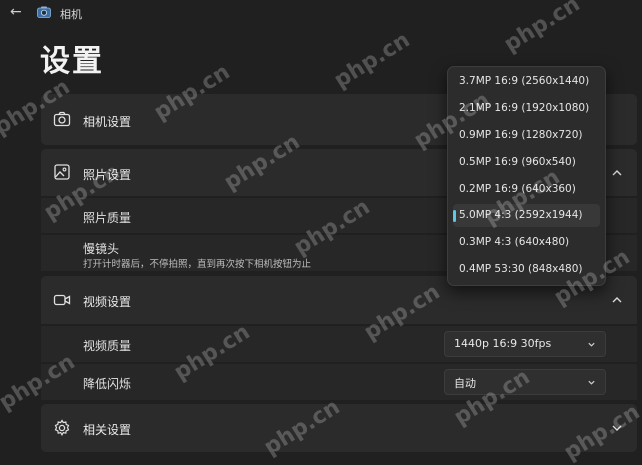  What do you see at coordinates (107, 384) in the screenshot?
I see `flicker-label: 降低闪烁` at bounding box center [107, 384].